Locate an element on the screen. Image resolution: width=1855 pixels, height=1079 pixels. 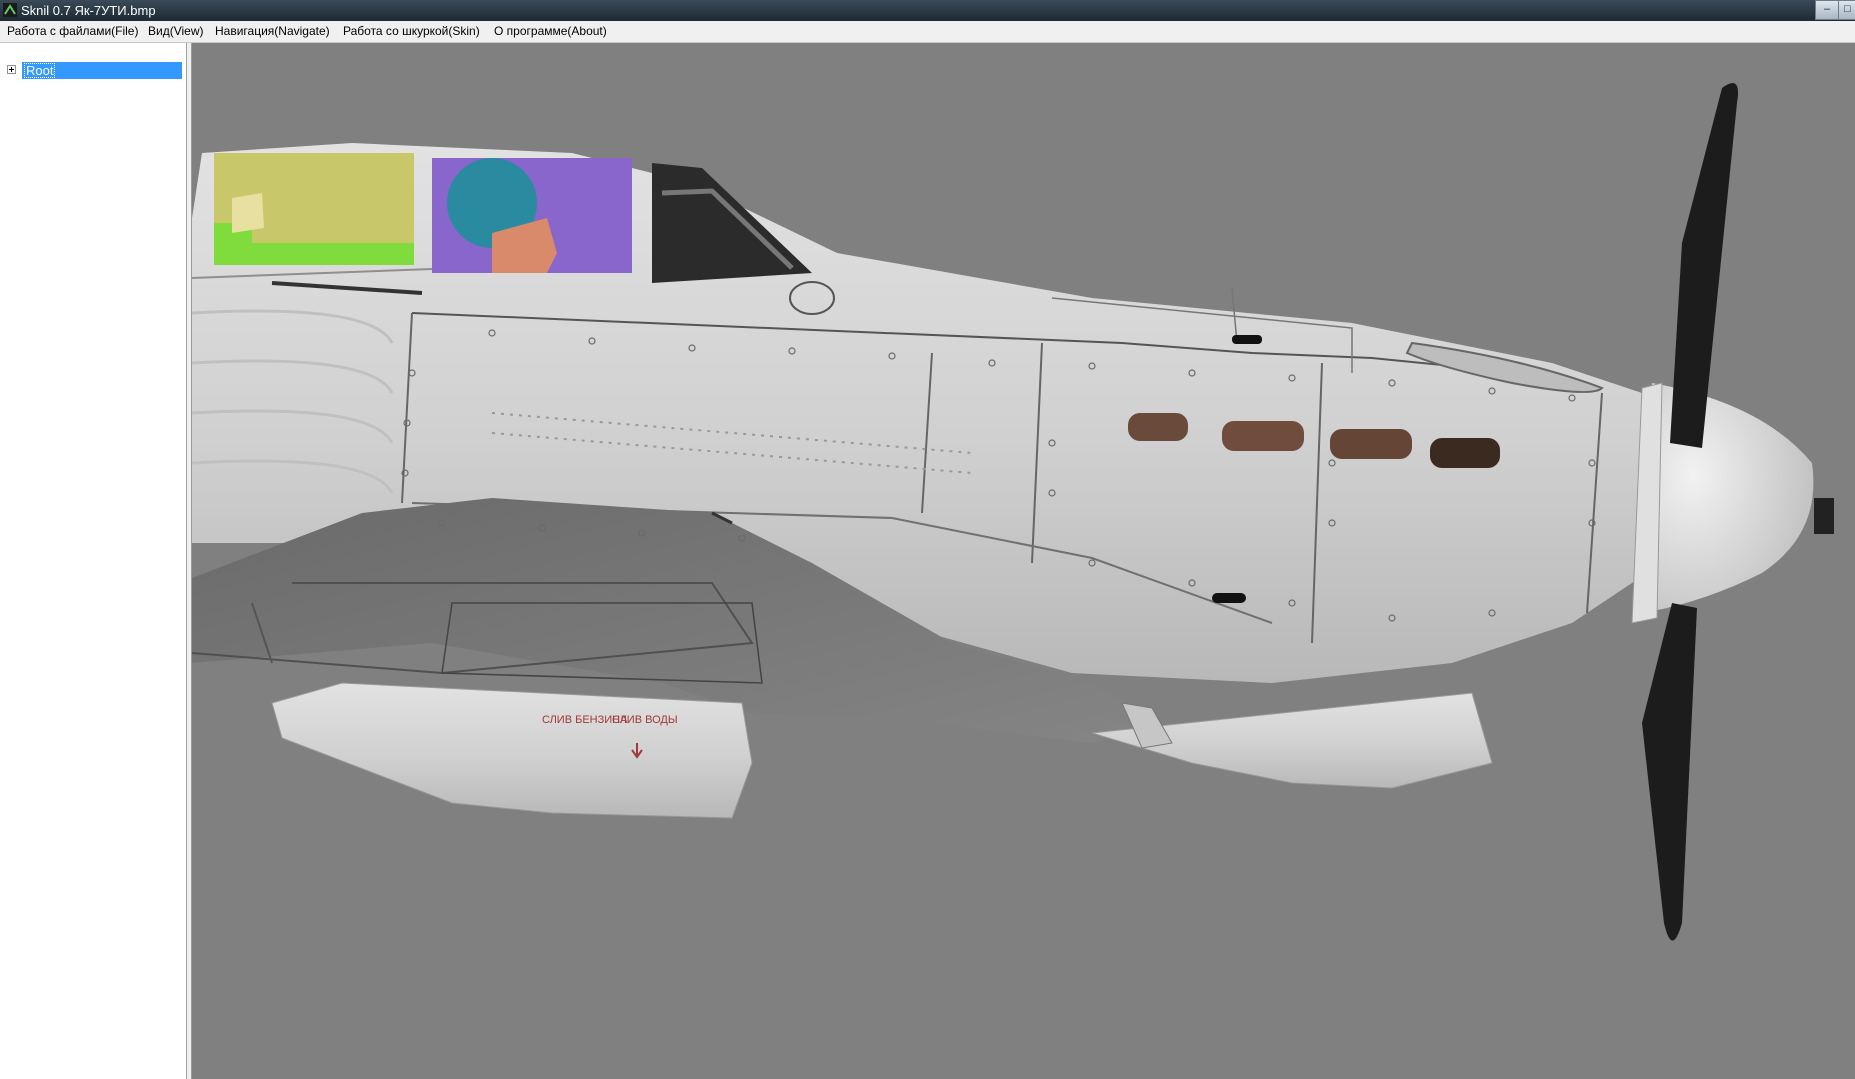
title-bar: Sknil 0.7 Як-7УТИ.bmp – □ is located at coordinates (927, 10).